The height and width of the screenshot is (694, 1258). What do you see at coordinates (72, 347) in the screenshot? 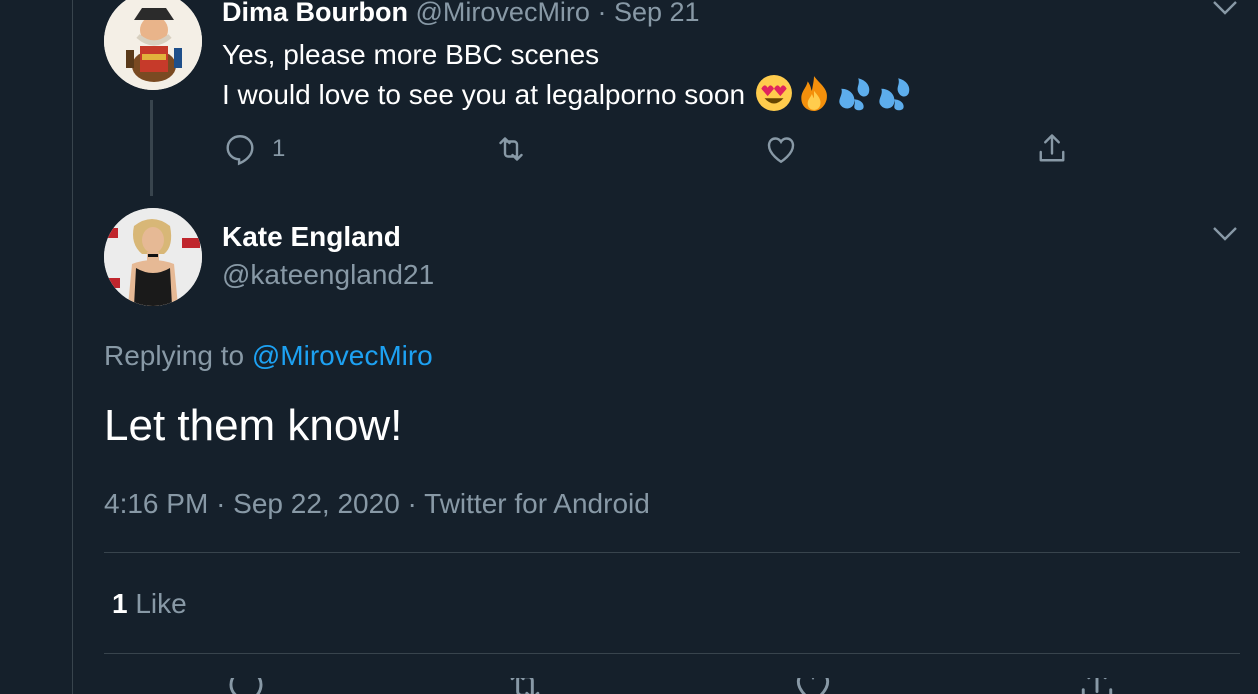
I see `column-border` at bounding box center [72, 347].